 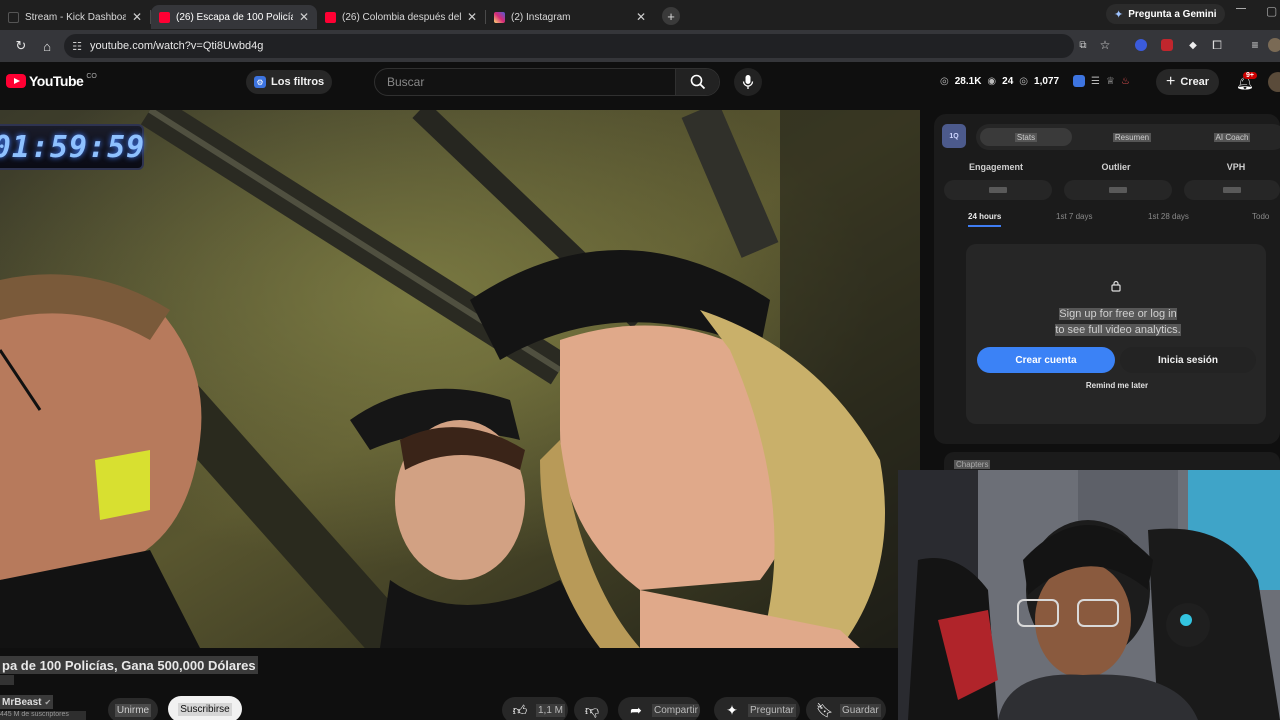 What do you see at coordinates (985, 219) in the screenshot?
I see `range-24-hours: 24 hours` at bounding box center [985, 219].